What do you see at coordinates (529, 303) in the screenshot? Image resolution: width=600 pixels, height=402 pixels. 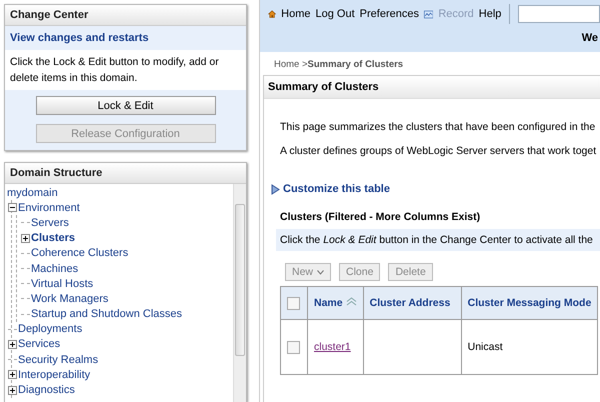 I see `column-header: Cluster Messaging Mode` at bounding box center [529, 303].